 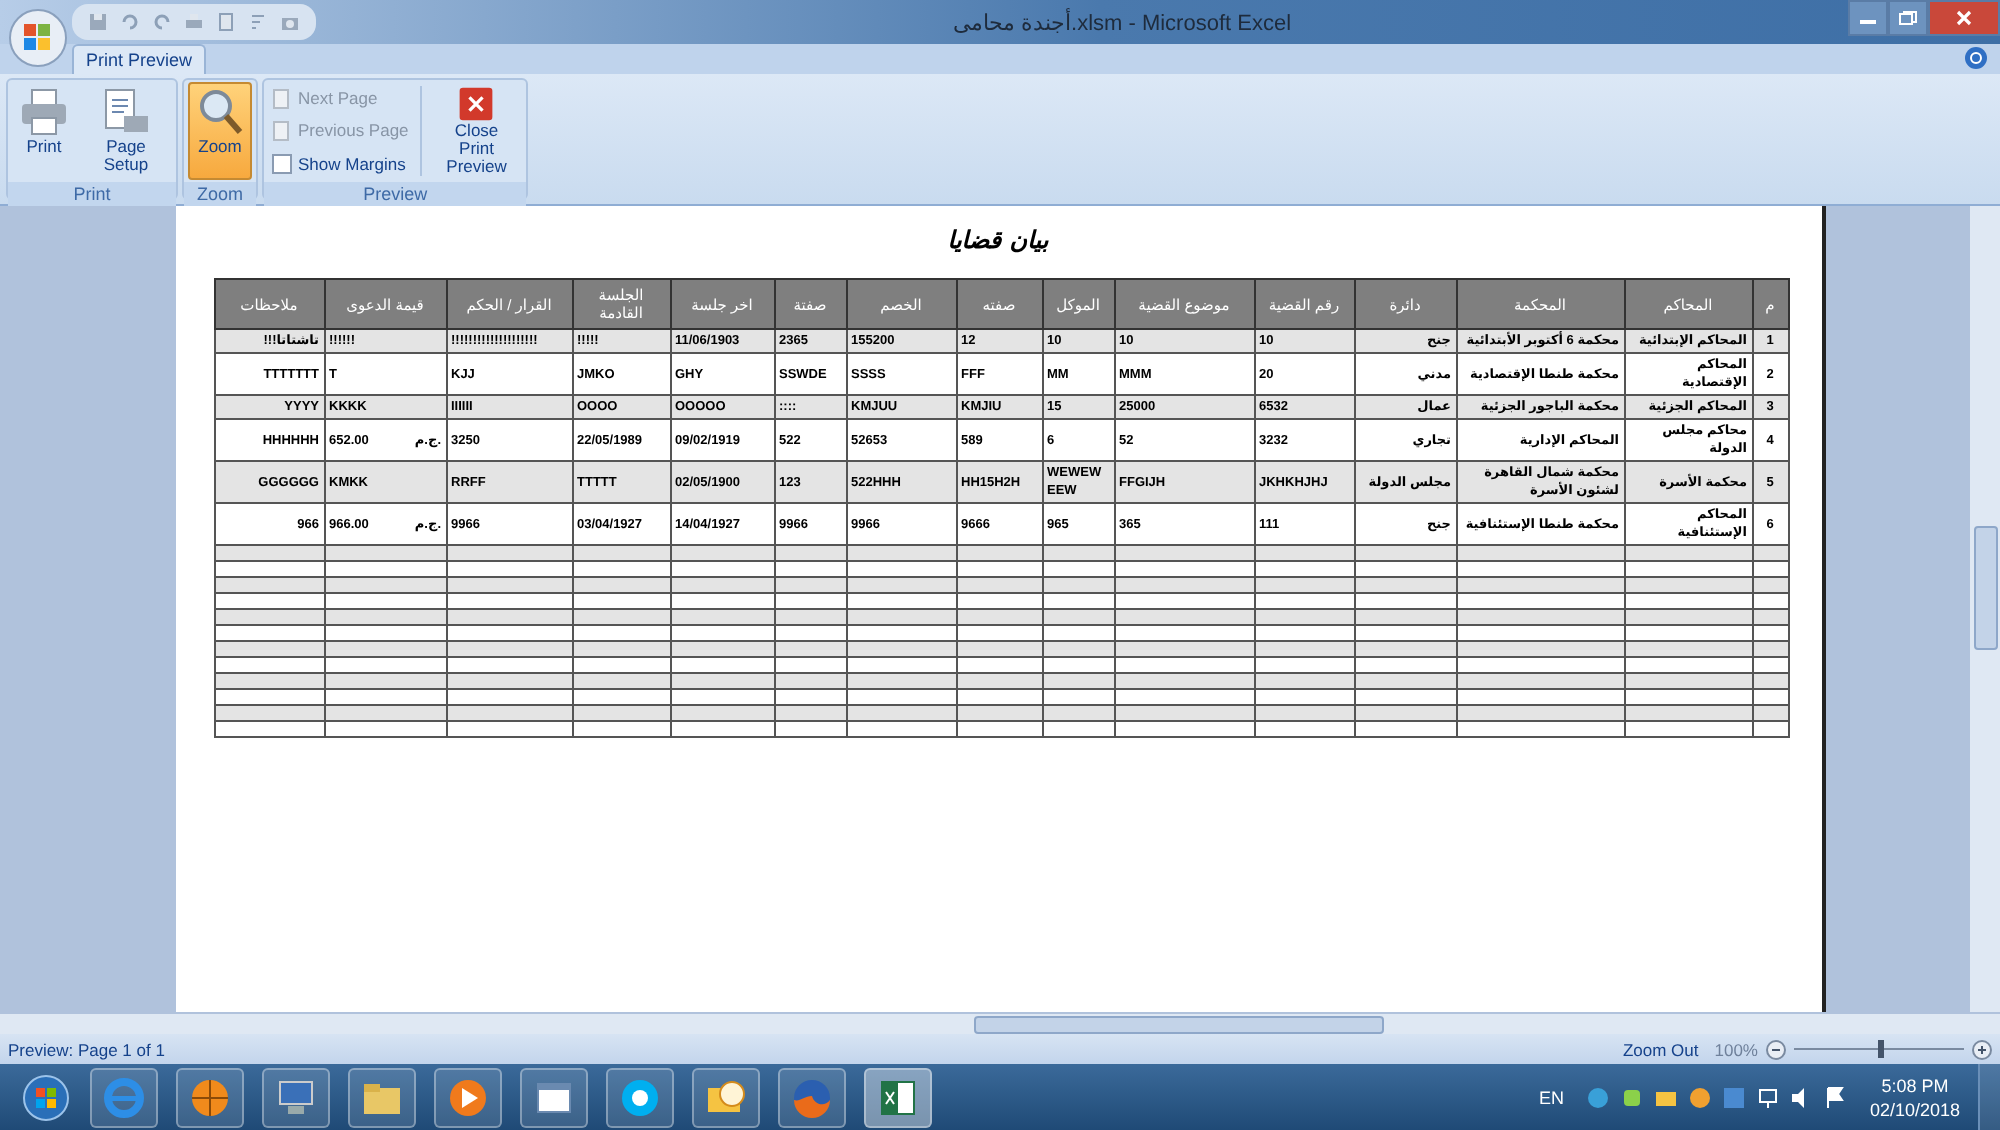 What do you see at coordinates (258, 22) in the screenshot?
I see `sort-icon` at bounding box center [258, 22].